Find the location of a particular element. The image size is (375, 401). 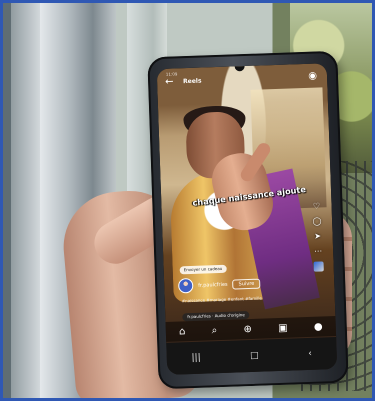

comment-icon: ◯ is located at coordinates (317, 221).